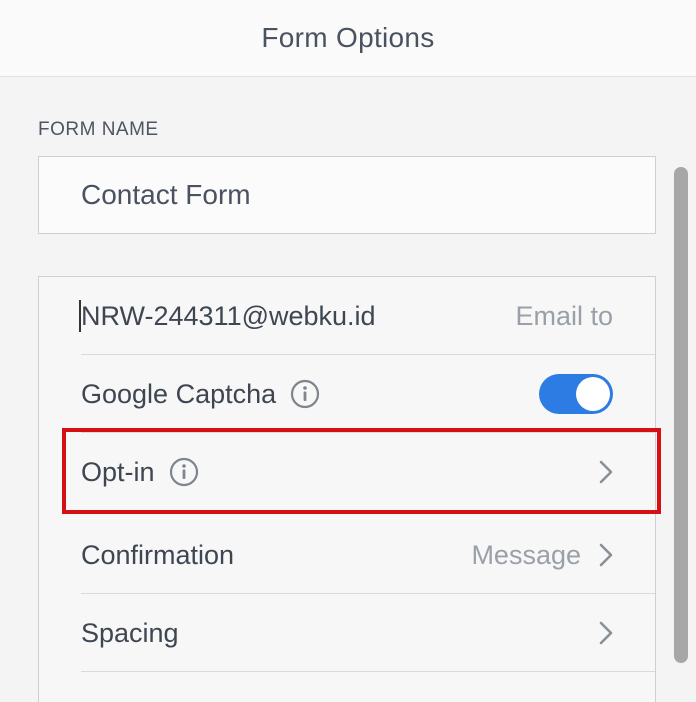 The image size is (696, 702). What do you see at coordinates (526, 554) in the screenshot?
I see `confirmation-value: Message` at bounding box center [526, 554].